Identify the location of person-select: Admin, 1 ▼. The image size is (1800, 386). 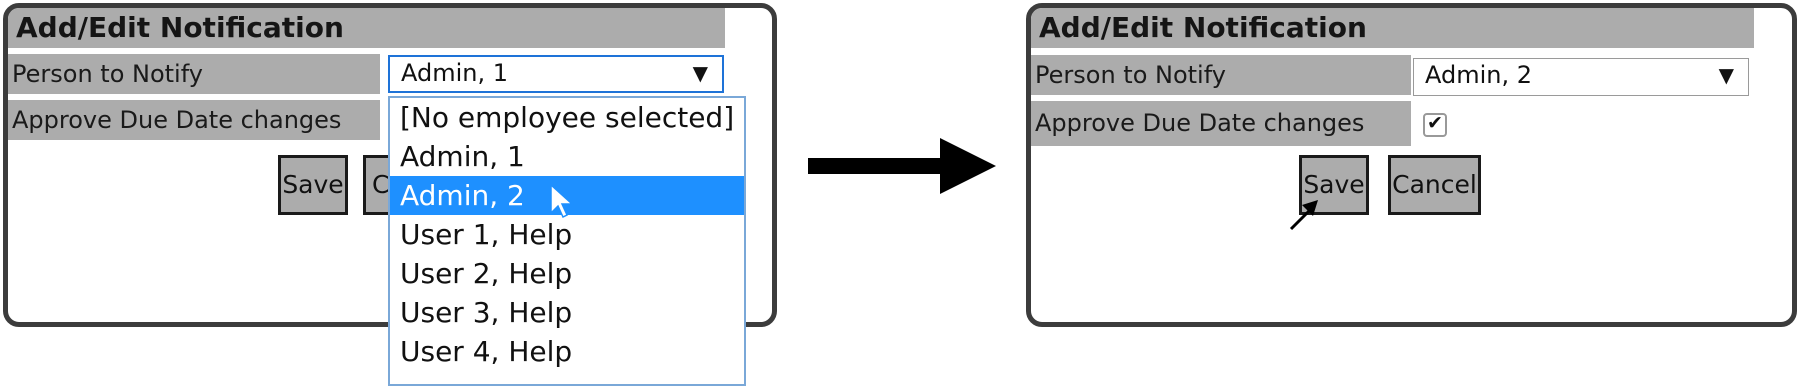
(556, 74).